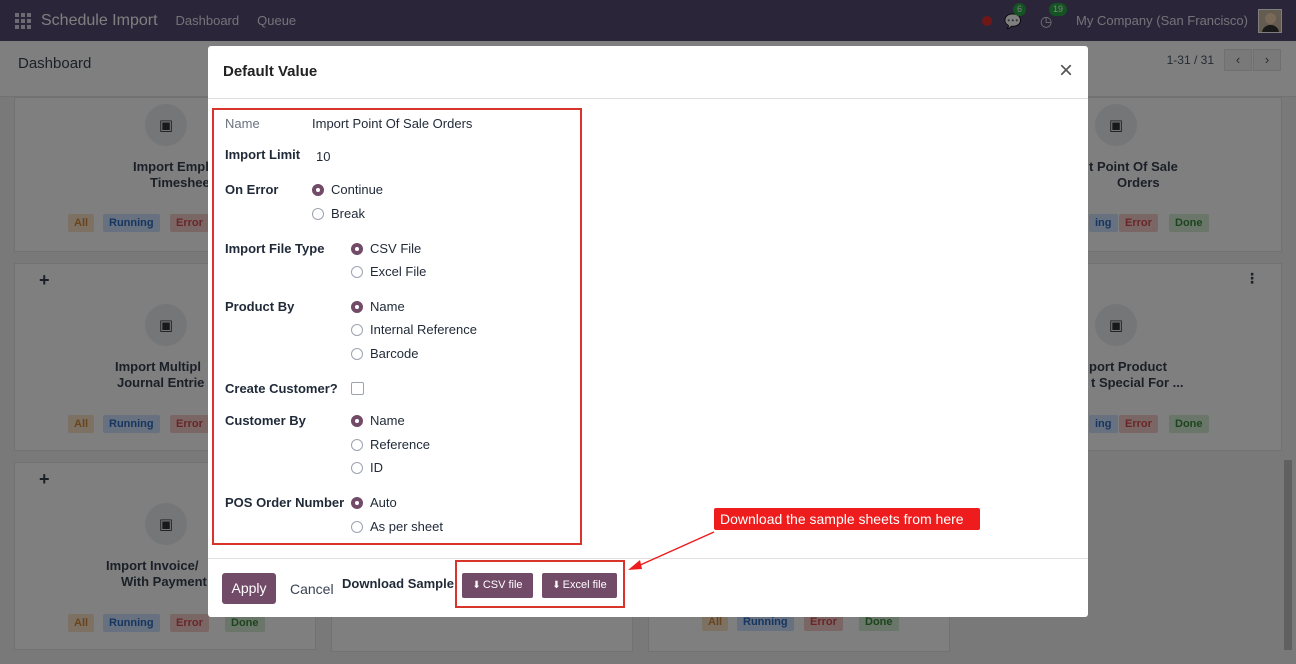  What do you see at coordinates (249, 588) in the screenshot?
I see `apply-button: Apply` at bounding box center [249, 588].